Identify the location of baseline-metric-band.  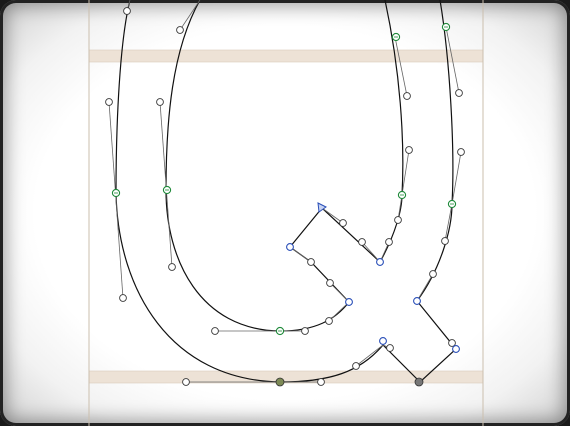
(286, 377).